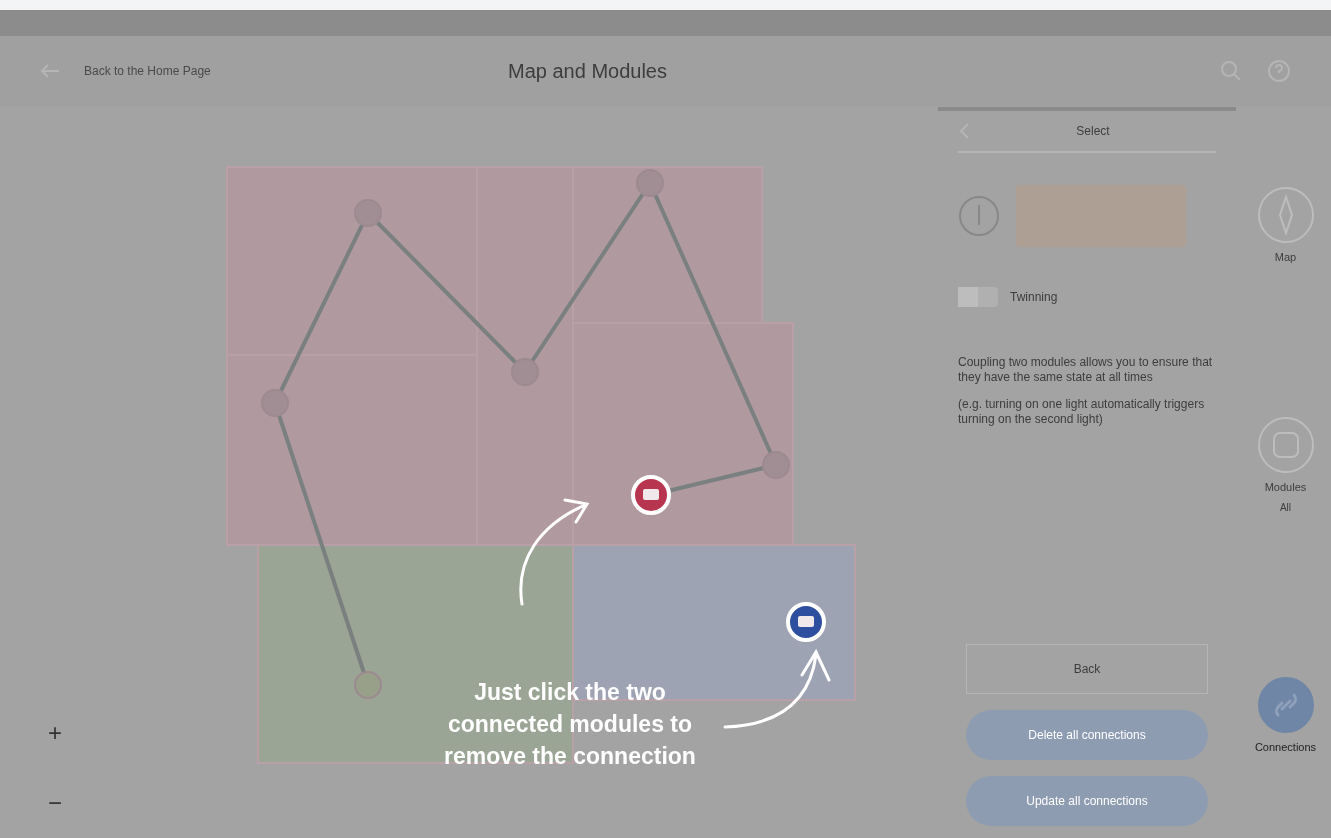 The height and width of the screenshot is (838, 1331). Describe the element at coordinates (1034, 297) in the screenshot. I see `toggle-label: Twinning` at that location.